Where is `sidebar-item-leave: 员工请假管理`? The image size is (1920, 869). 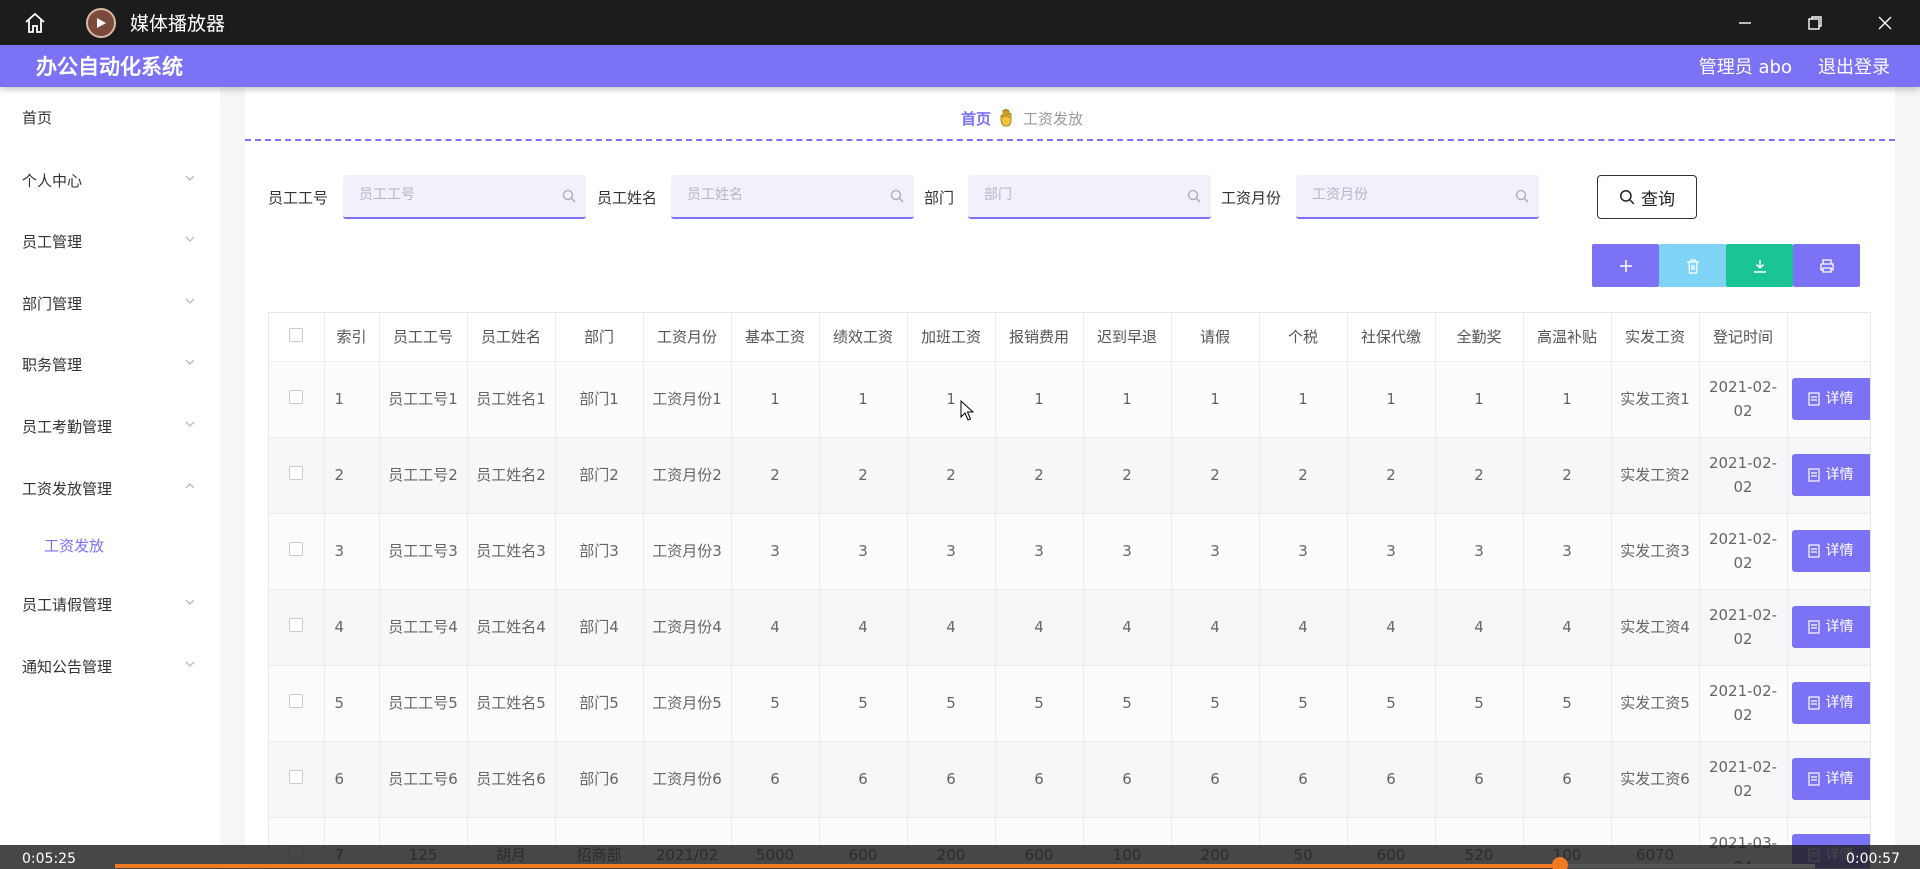 sidebar-item-leave: 员工请假管理 is located at coordinates (110, 604).